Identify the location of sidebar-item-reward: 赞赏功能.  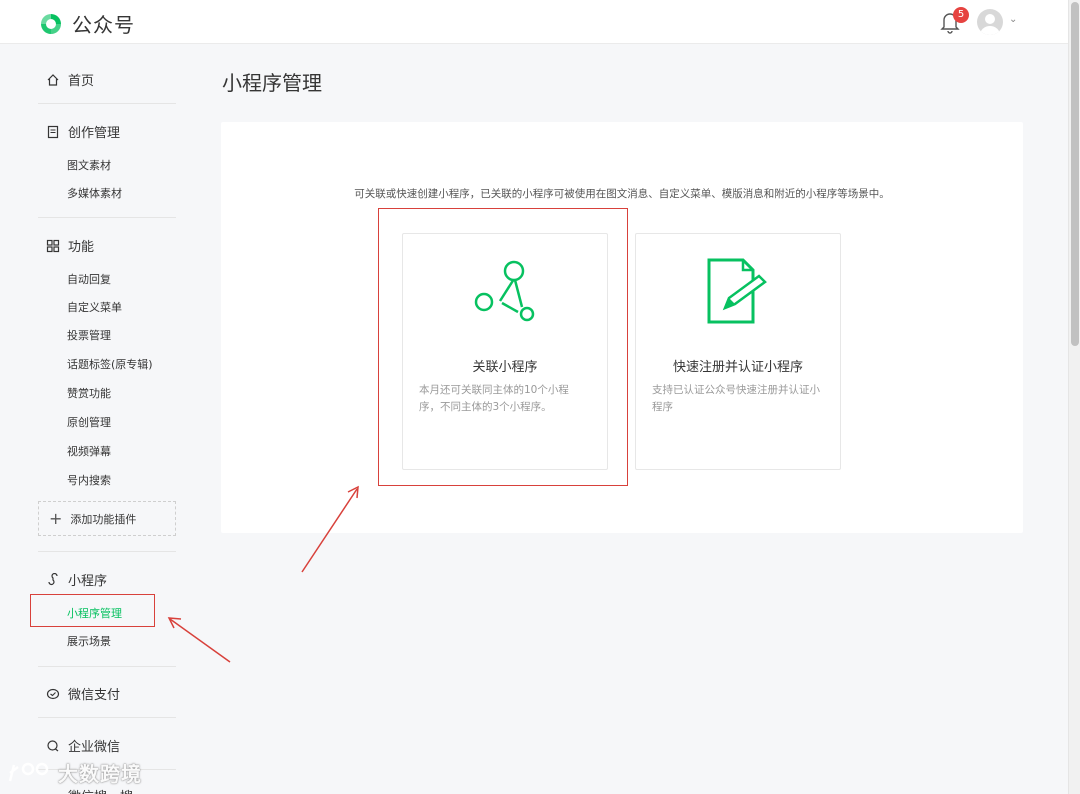
(89, 393).